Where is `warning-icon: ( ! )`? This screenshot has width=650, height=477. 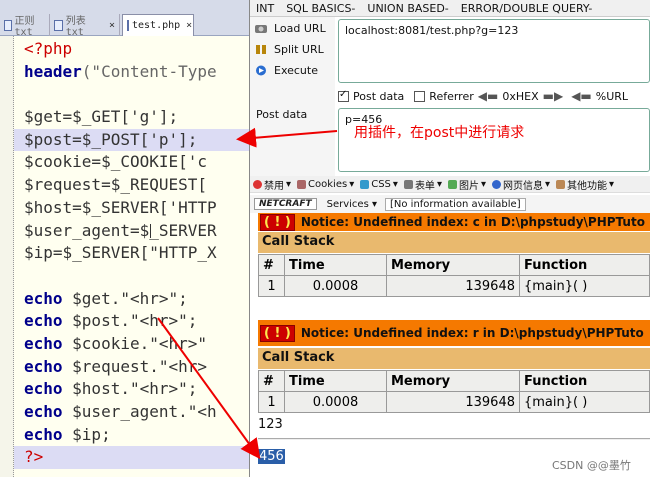 warning-icon: ( ! ) is located at coordinates (277, 333).